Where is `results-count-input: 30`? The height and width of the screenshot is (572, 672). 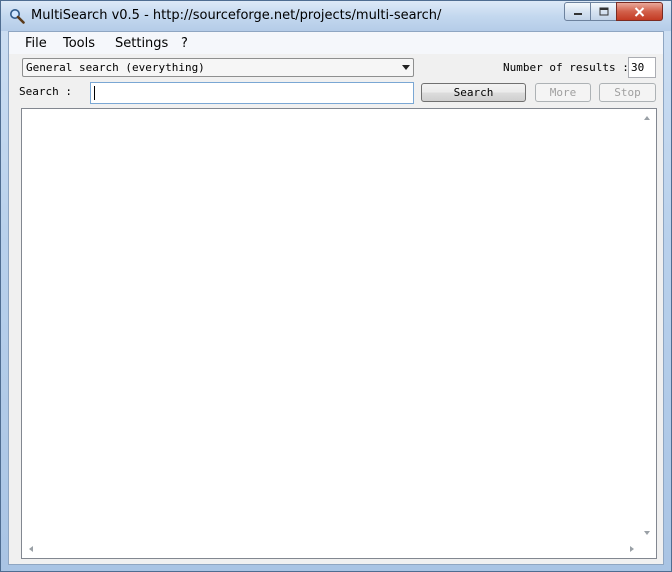
results-count-input: 30 is located at coordinates (642, 67).